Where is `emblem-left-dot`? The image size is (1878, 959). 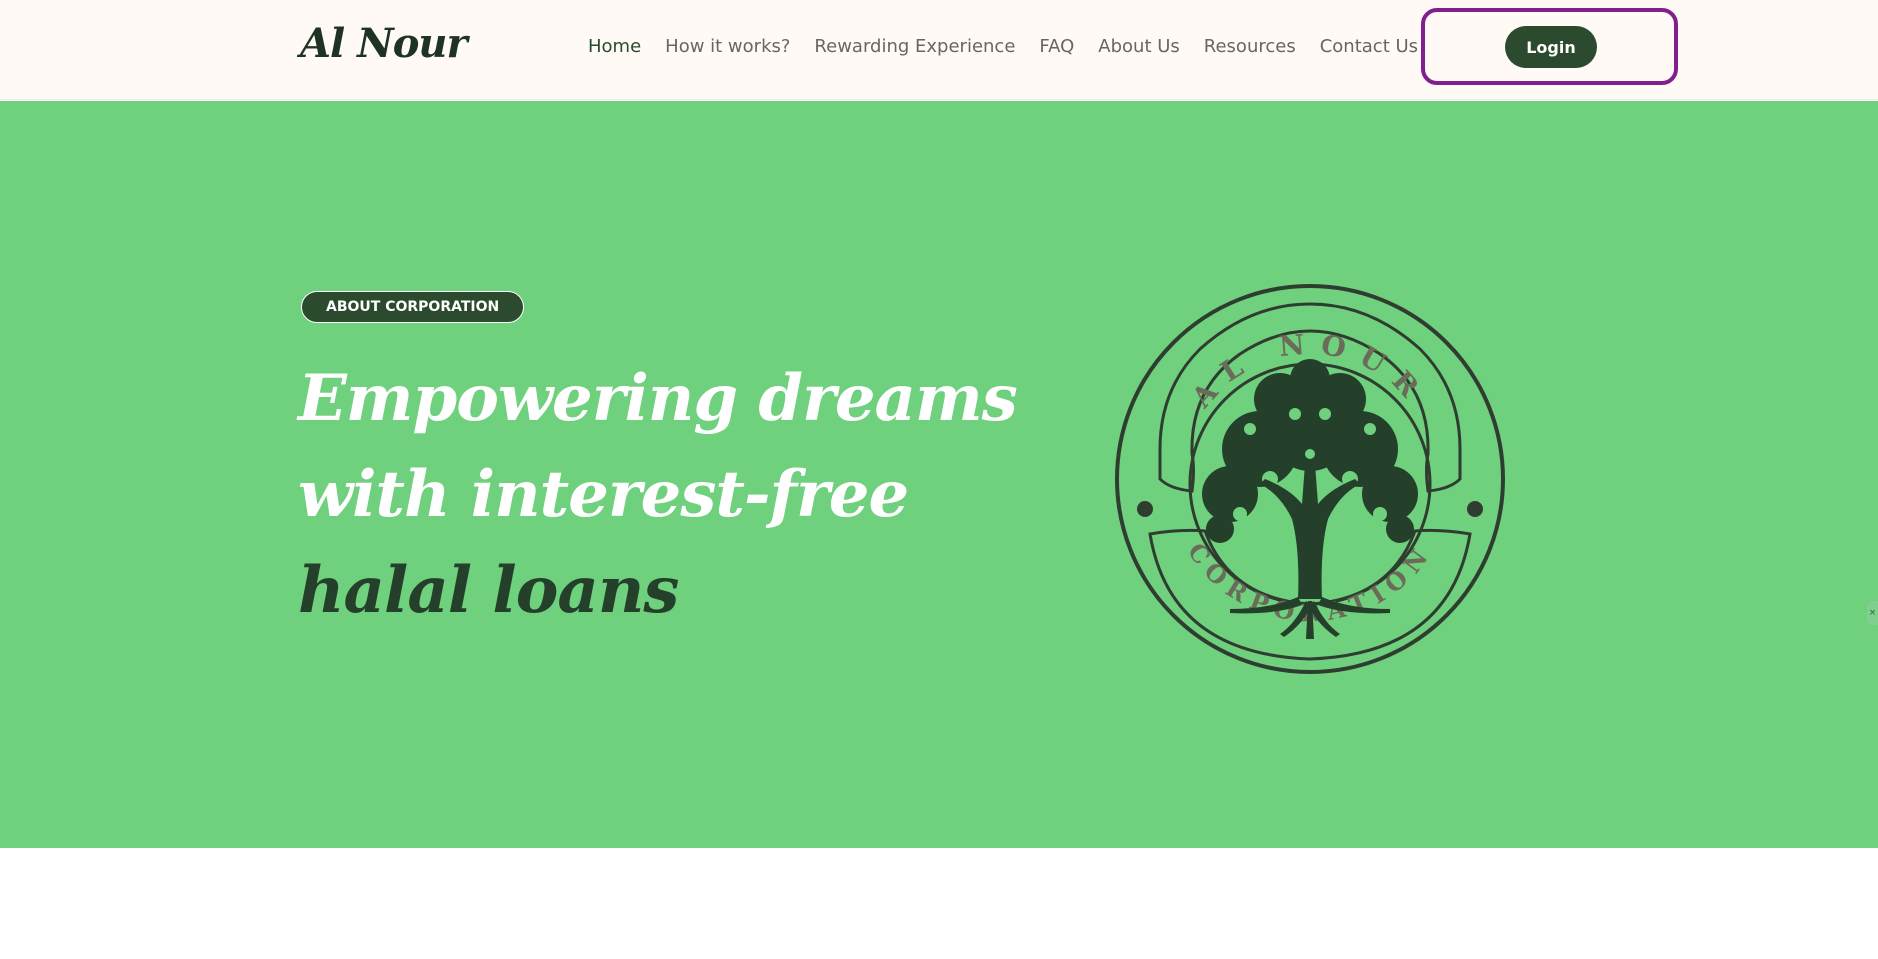 emblem-left-dot is located at coordinates (1145, 509).